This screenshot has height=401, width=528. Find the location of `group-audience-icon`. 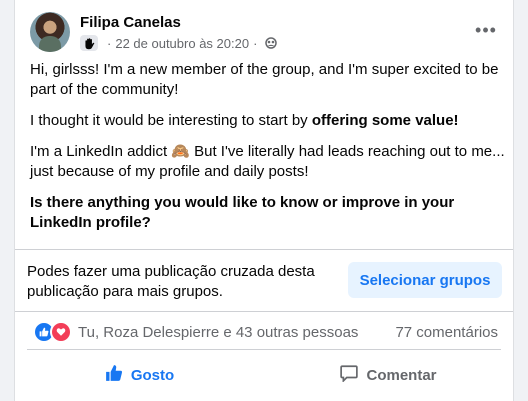

group-audience-icon is located at coordinates (271, 43).